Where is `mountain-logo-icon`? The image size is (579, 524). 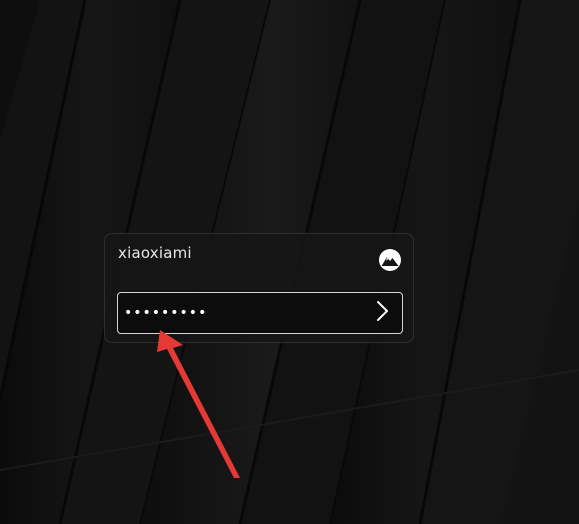 mountain-logo-icon is located at coordinates (390, 260).